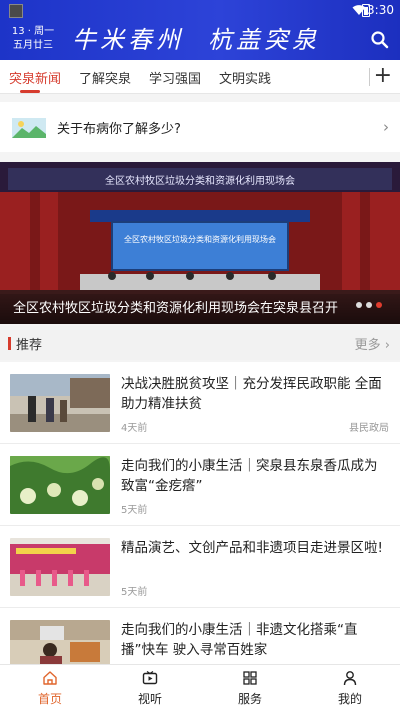 The image size is (400, 710). Describe the element at coordinates (200, 343) in the screenshot. I see `recommend-header: 推荐 更多 ›` at that location.